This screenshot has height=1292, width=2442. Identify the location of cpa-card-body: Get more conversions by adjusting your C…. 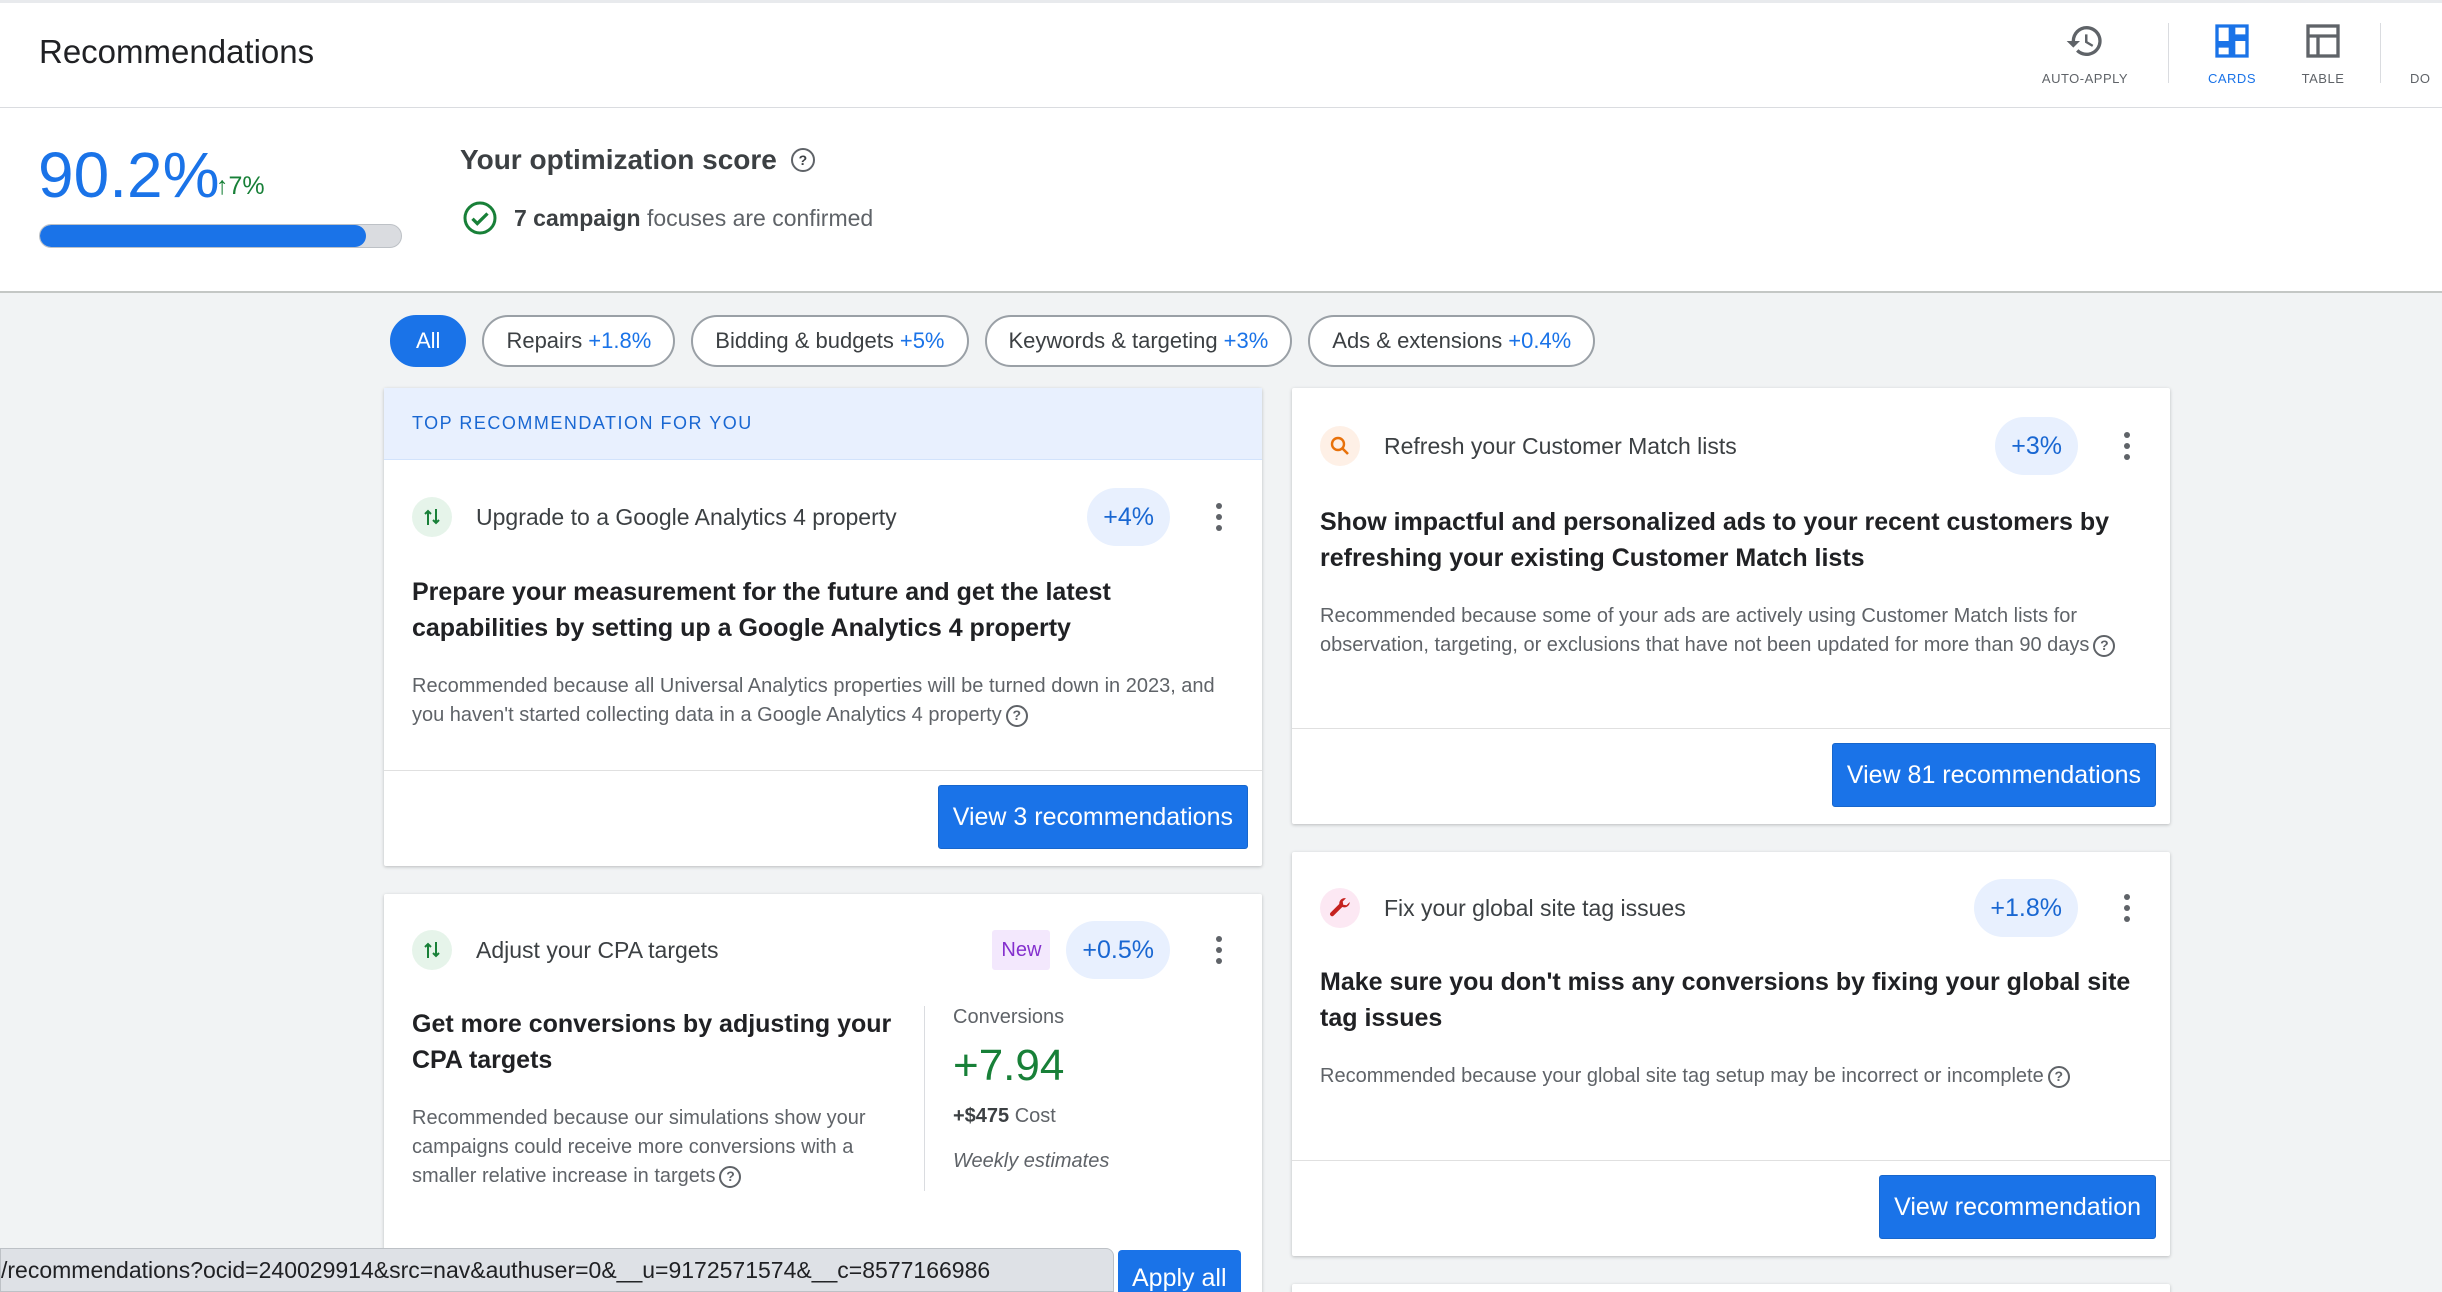
(823, 1098).